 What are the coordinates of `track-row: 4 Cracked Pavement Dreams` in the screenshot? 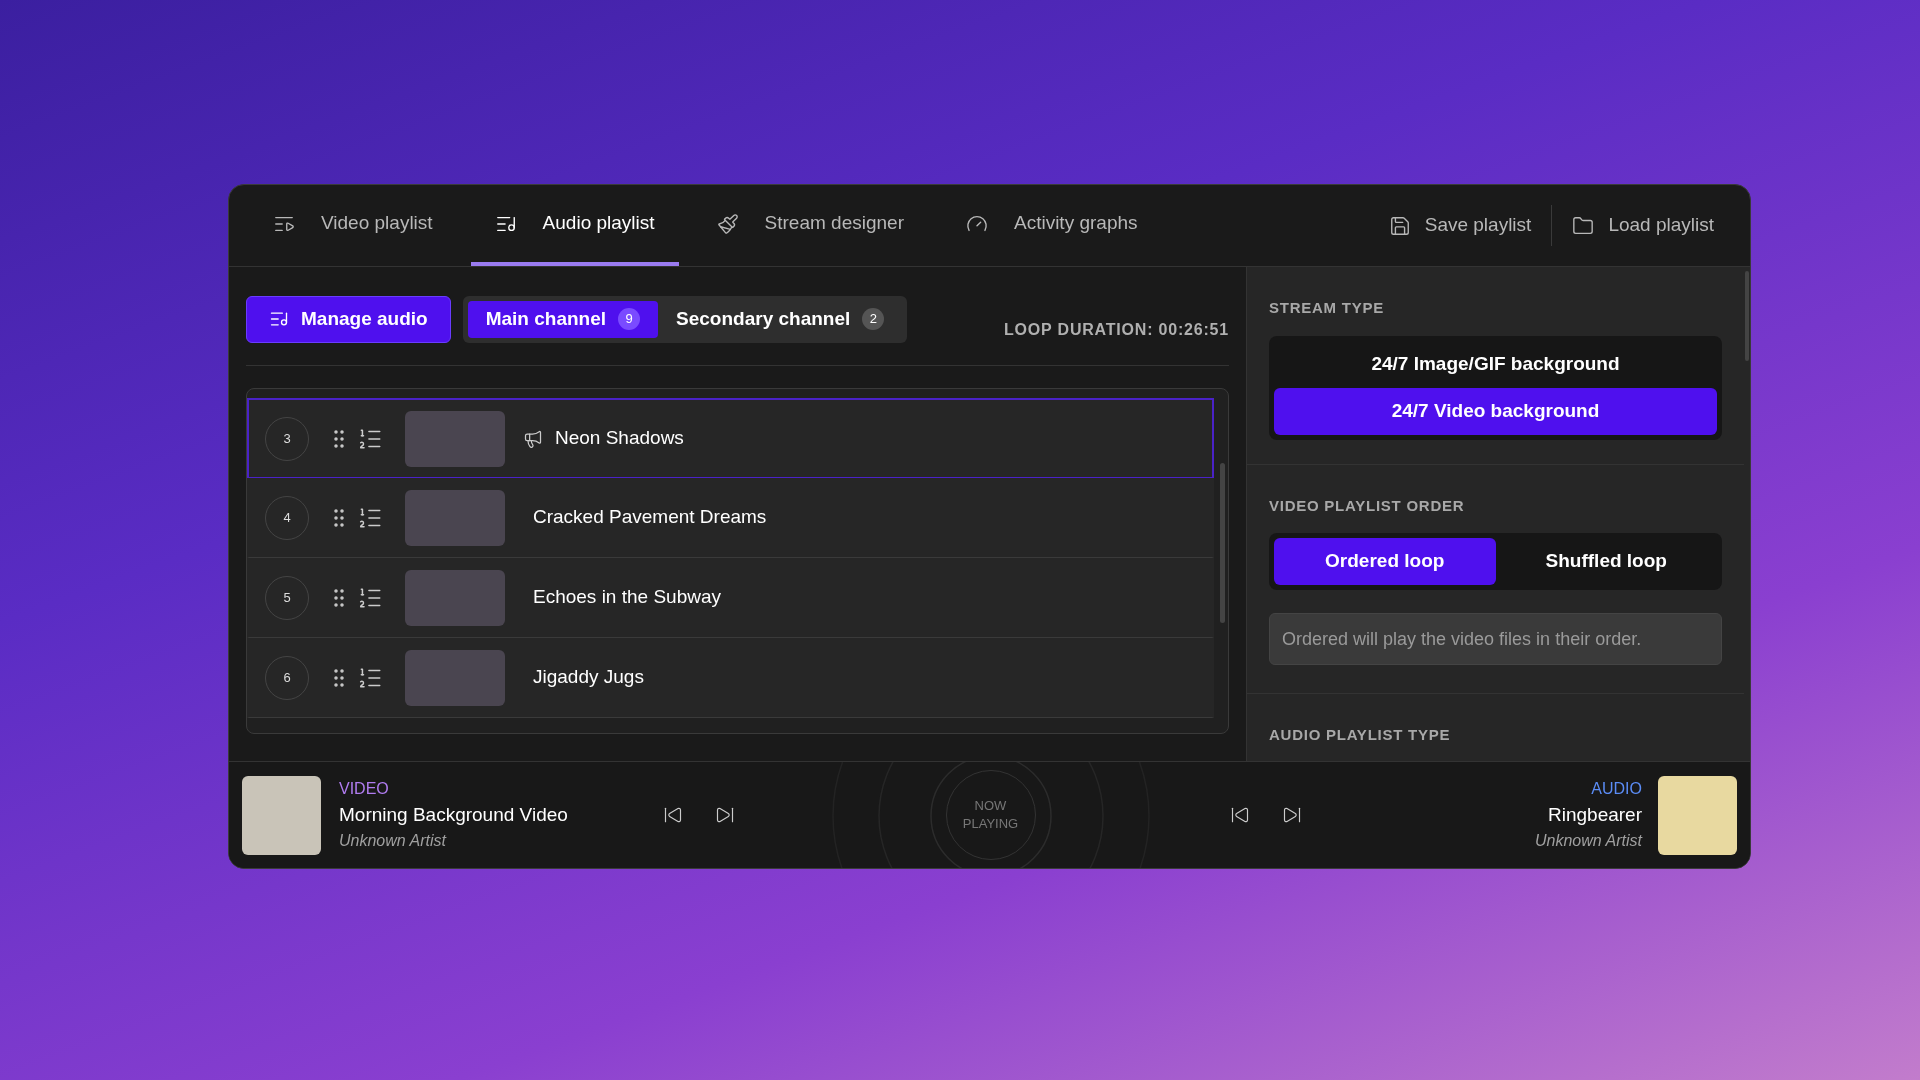 It's located at (730, 518).